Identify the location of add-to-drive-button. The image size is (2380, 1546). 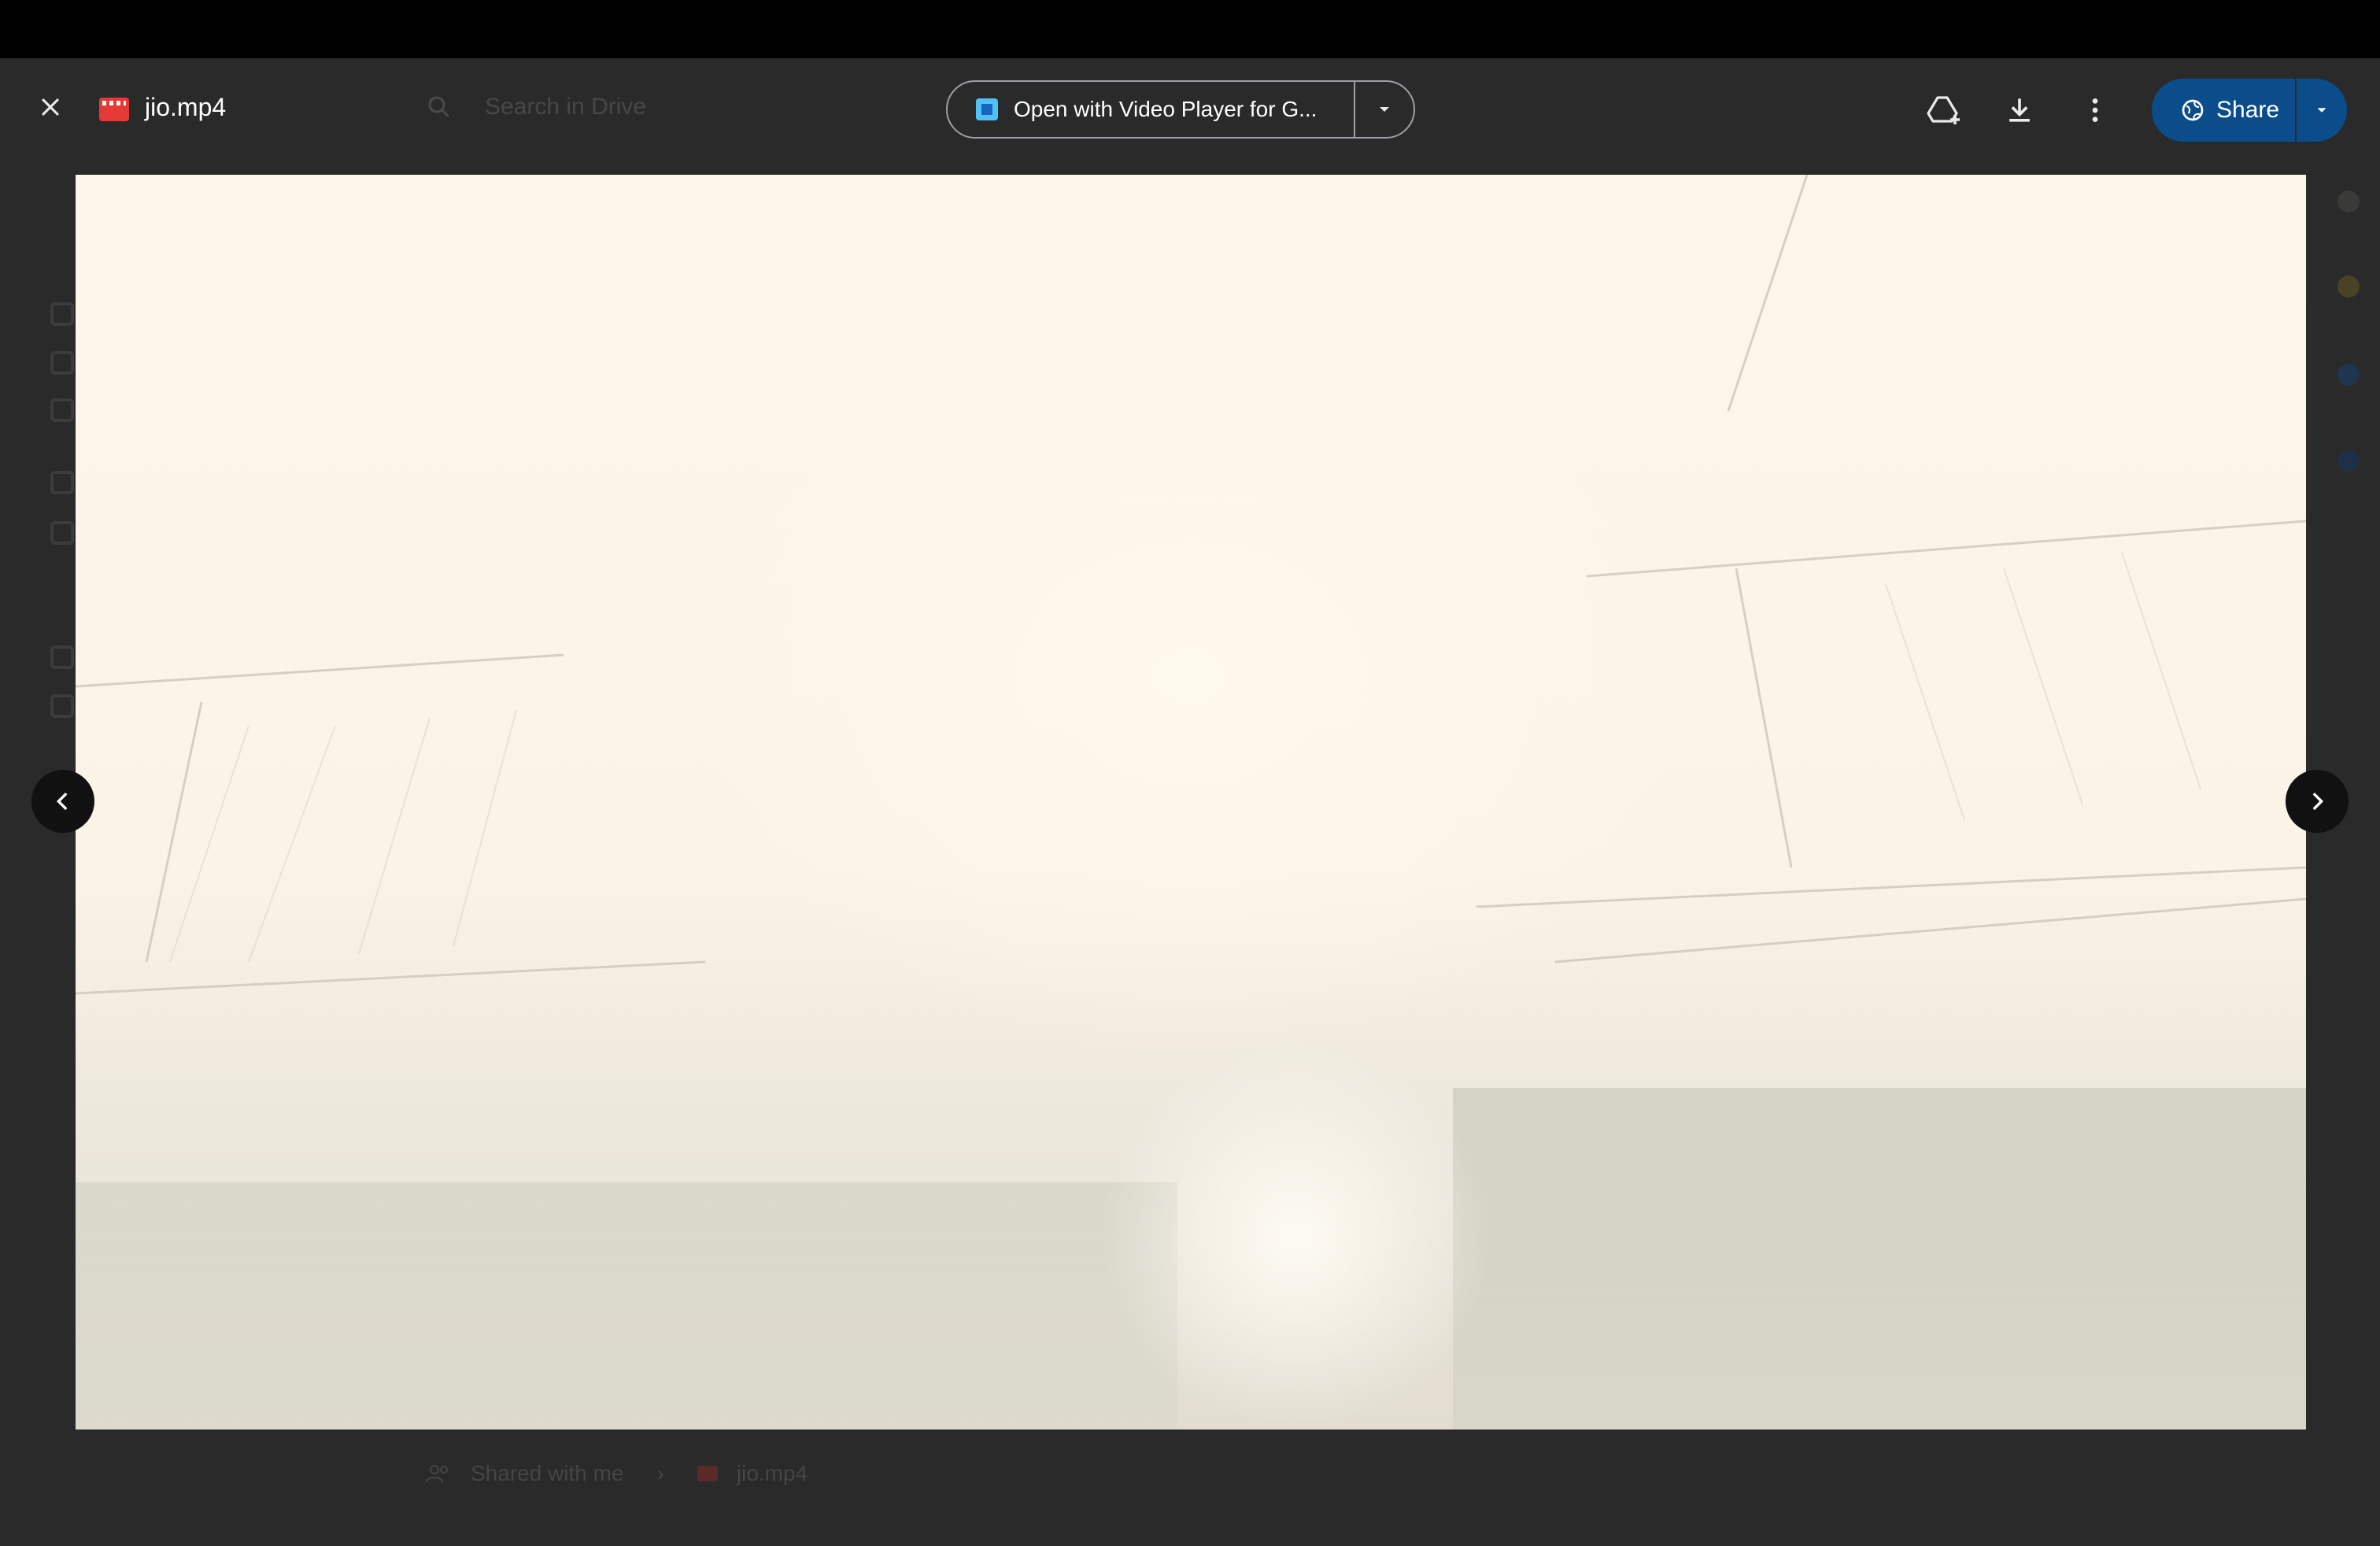
(1944, 110).